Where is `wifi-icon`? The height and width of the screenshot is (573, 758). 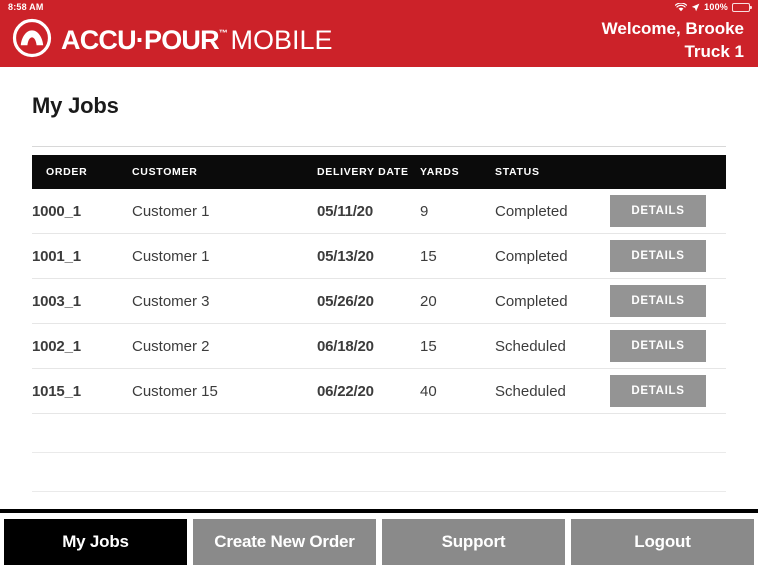 wifi-icon is located at coordinates (681, 7).